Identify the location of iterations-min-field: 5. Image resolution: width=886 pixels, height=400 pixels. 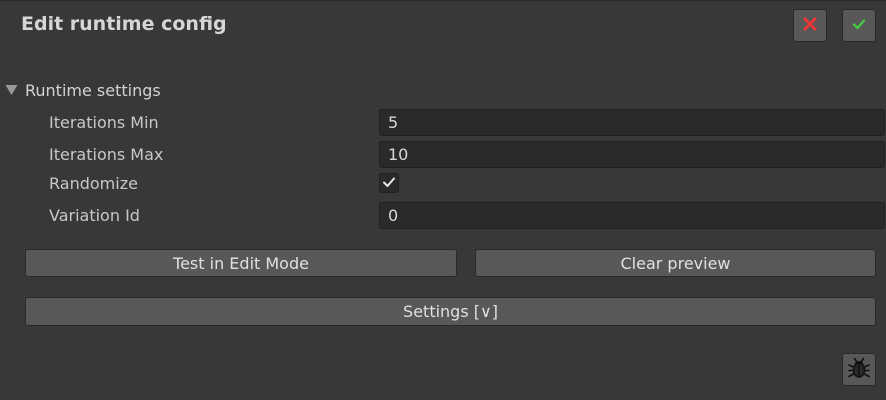
(632, 122).